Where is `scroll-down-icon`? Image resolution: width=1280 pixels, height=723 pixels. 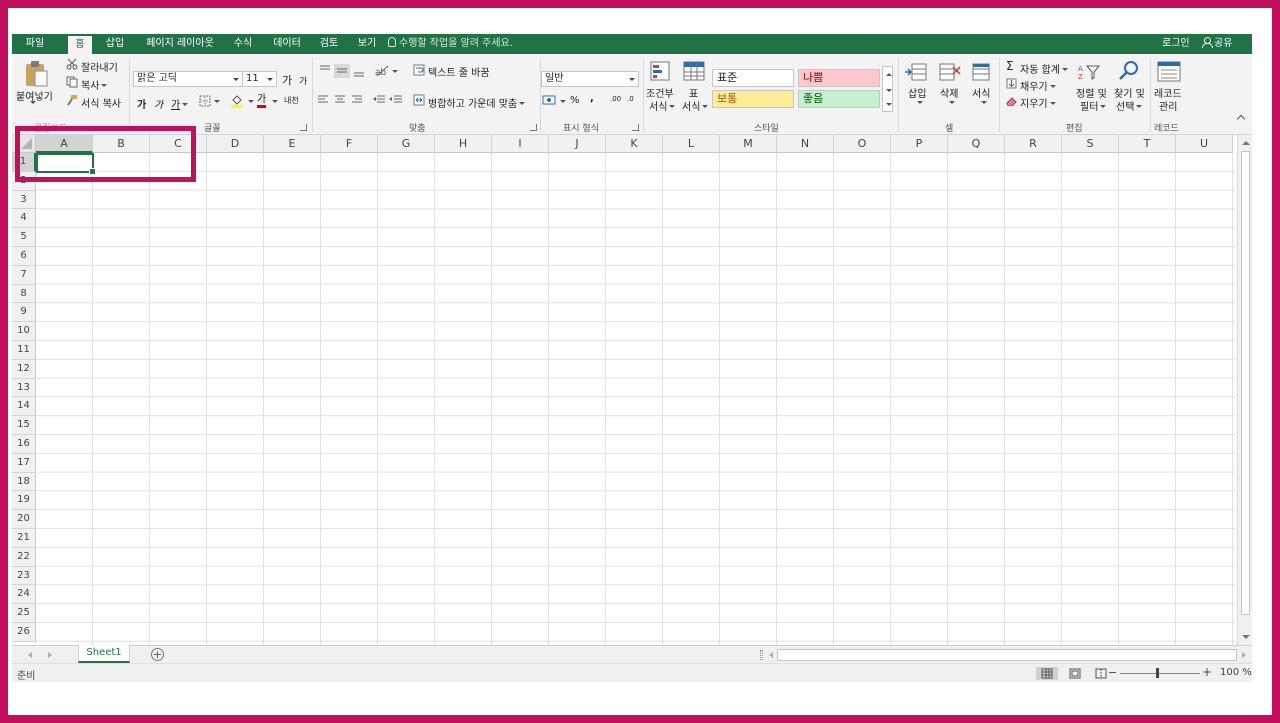 scroll-down-icon is located at coordinates (1246, 637).